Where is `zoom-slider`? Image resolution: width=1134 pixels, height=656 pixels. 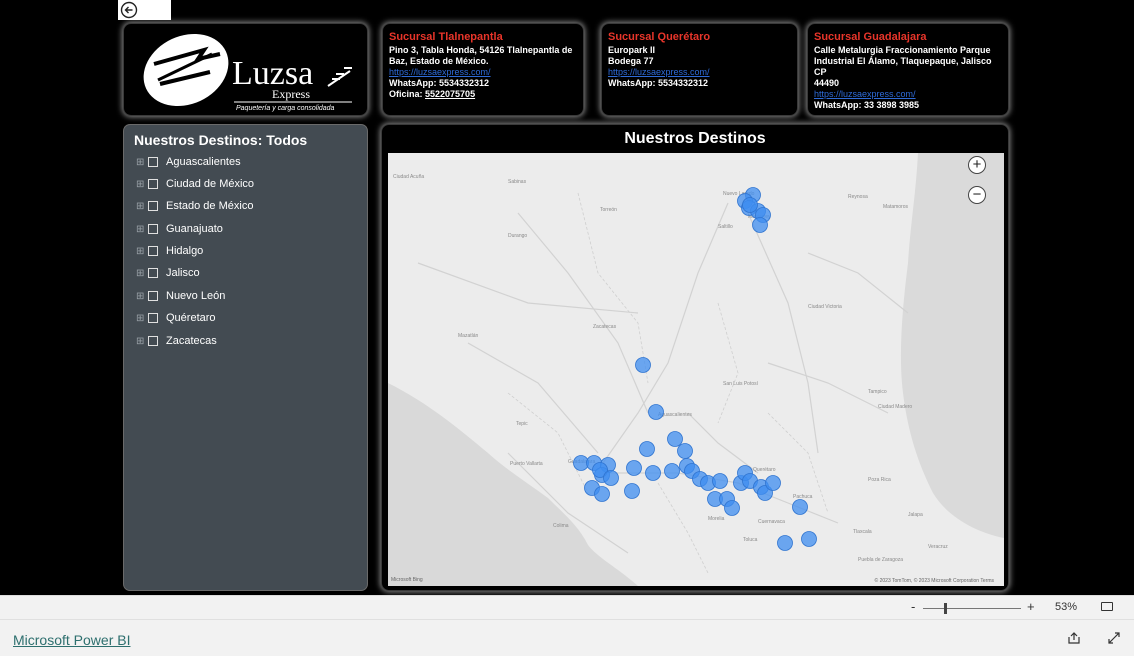
zoom-slider is located at coordinates (972, 608).